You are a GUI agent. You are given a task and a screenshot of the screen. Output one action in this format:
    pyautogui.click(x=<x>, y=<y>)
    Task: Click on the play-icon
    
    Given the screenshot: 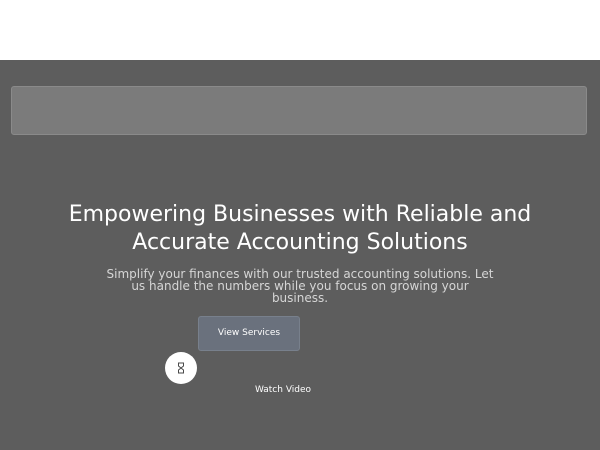 What is the action you would take?
    pyautogui.click(x=181, y=368)
    